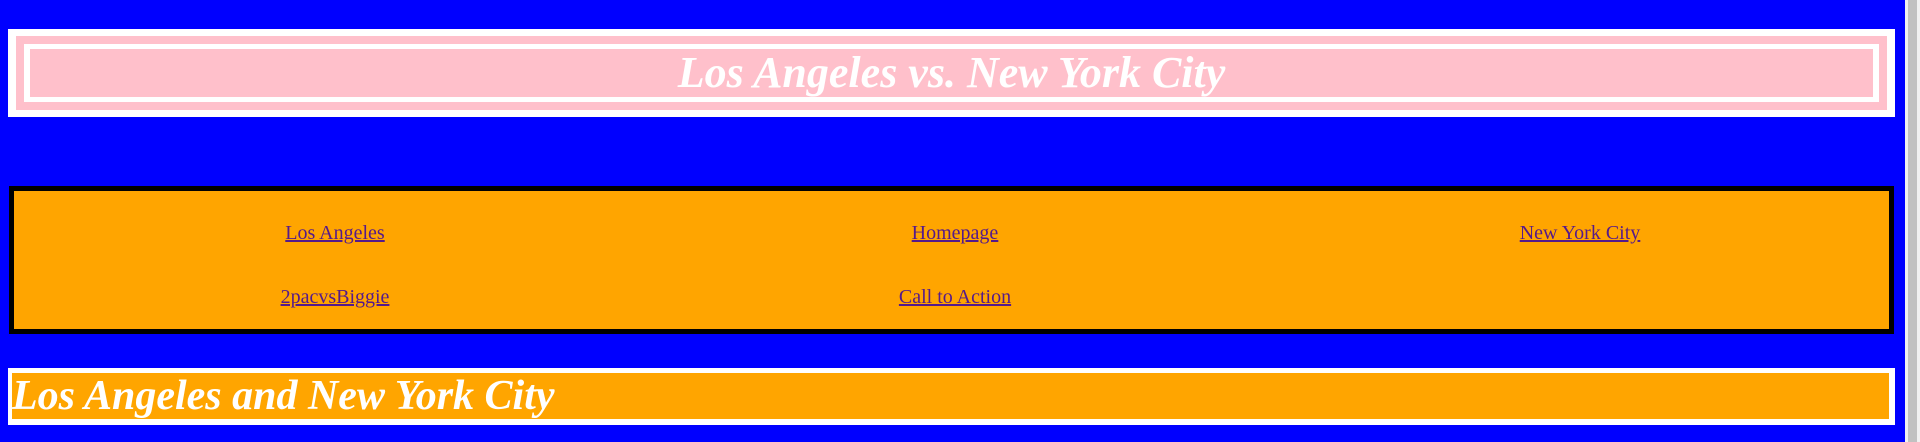  What do you see at coordinates (955, 297) in the screenshot?
I see `nav-link-call-to-action: Call to Action` at bounding box center [955, 297].